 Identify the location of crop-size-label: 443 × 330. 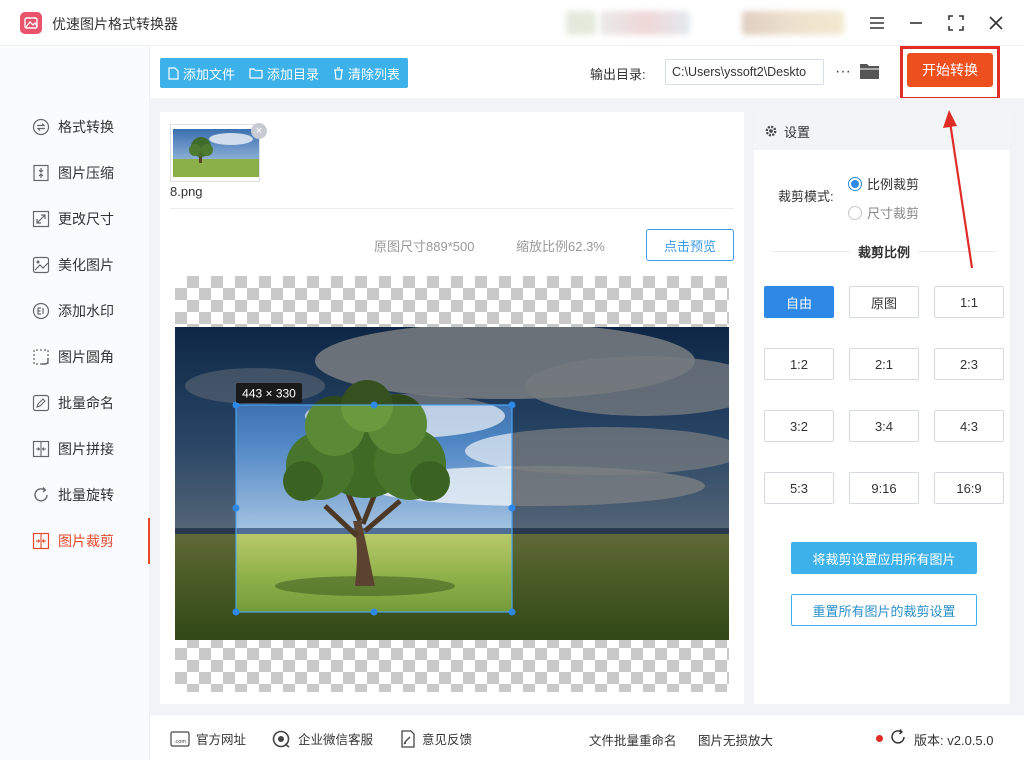
(269, 394).